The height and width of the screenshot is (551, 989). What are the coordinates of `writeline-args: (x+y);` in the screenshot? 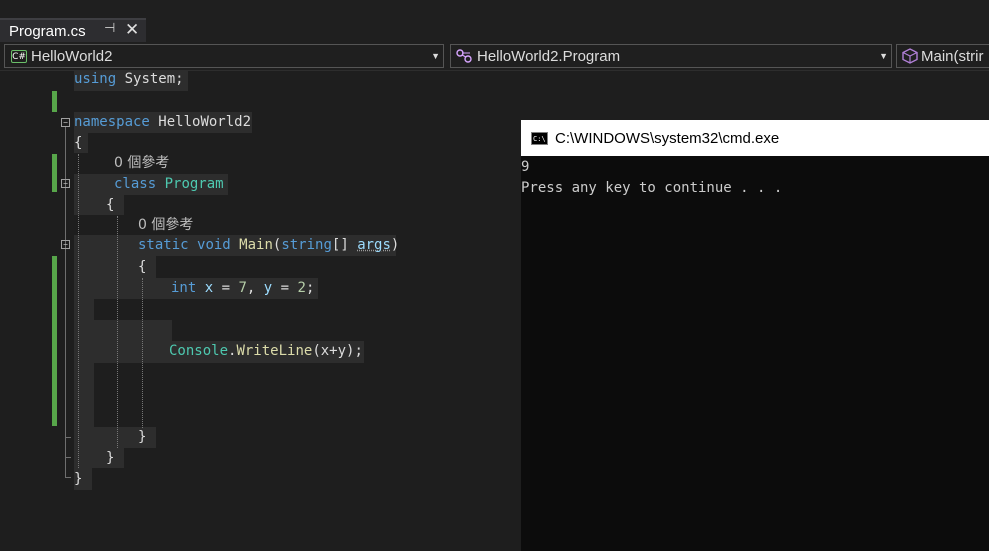 It's located at (337, 351).